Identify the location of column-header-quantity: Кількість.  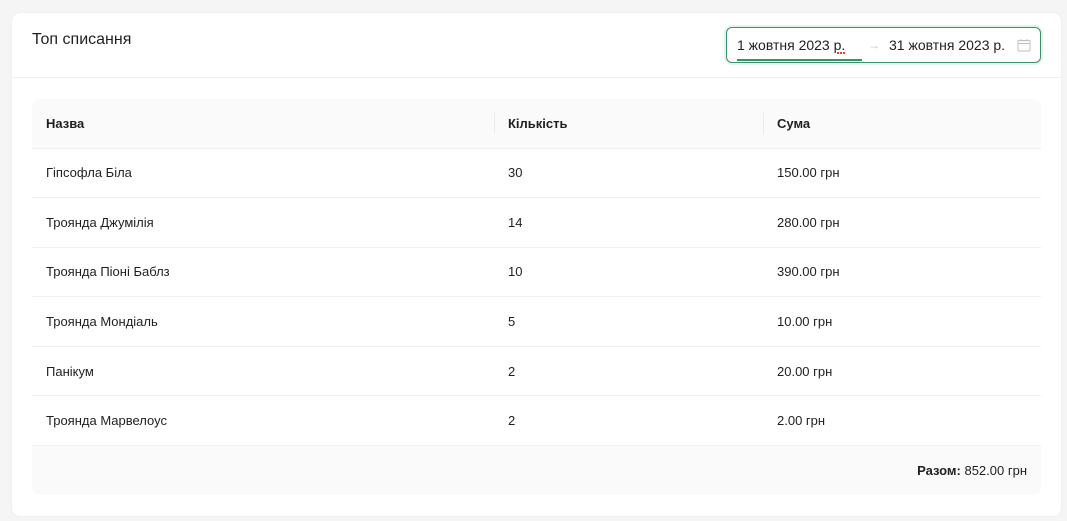
(628, 124).